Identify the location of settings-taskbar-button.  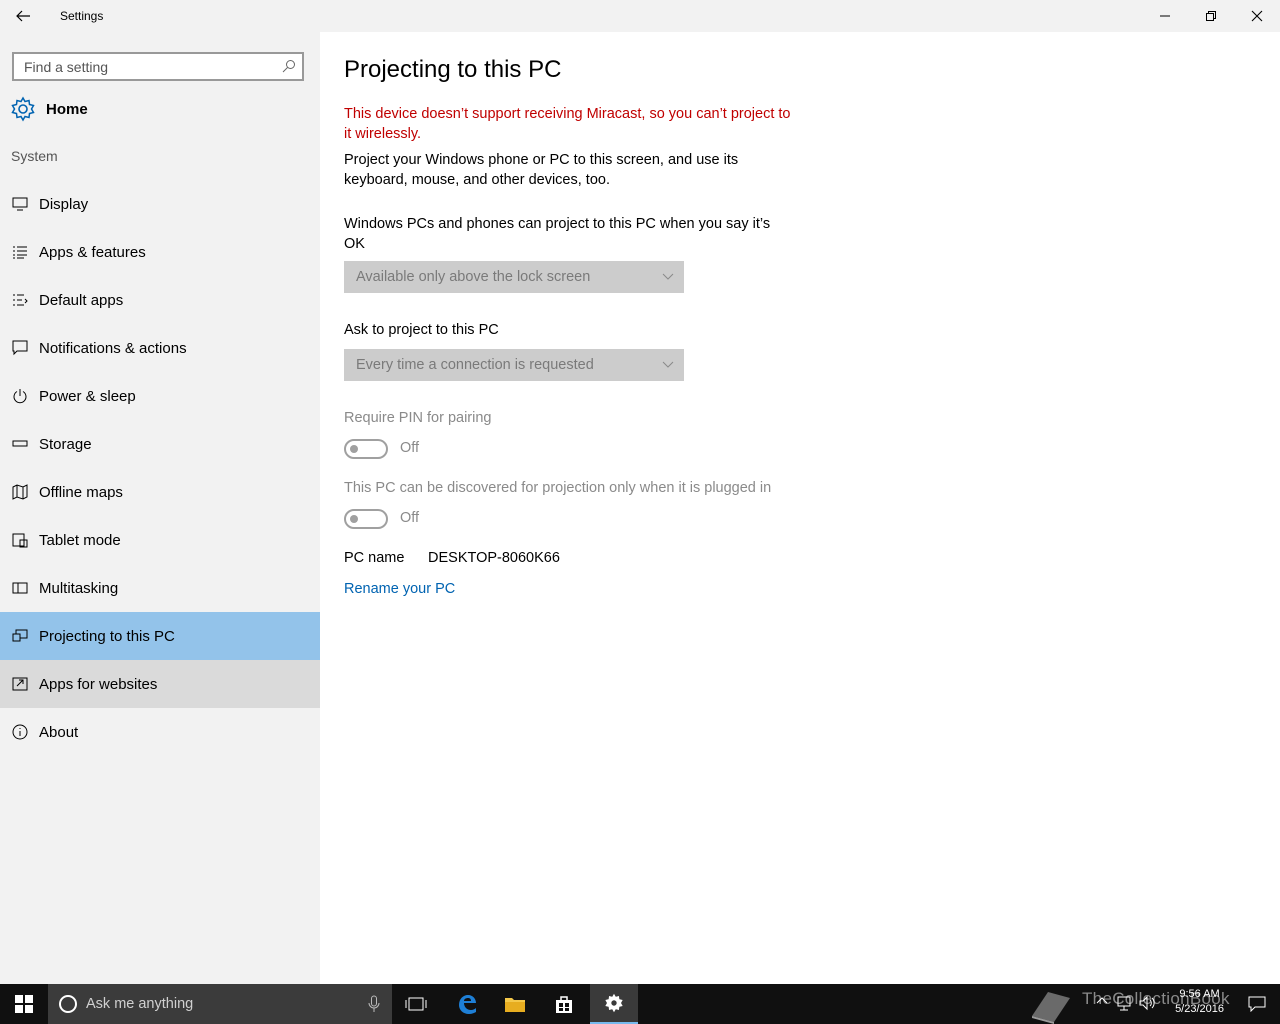
(614, 1004).